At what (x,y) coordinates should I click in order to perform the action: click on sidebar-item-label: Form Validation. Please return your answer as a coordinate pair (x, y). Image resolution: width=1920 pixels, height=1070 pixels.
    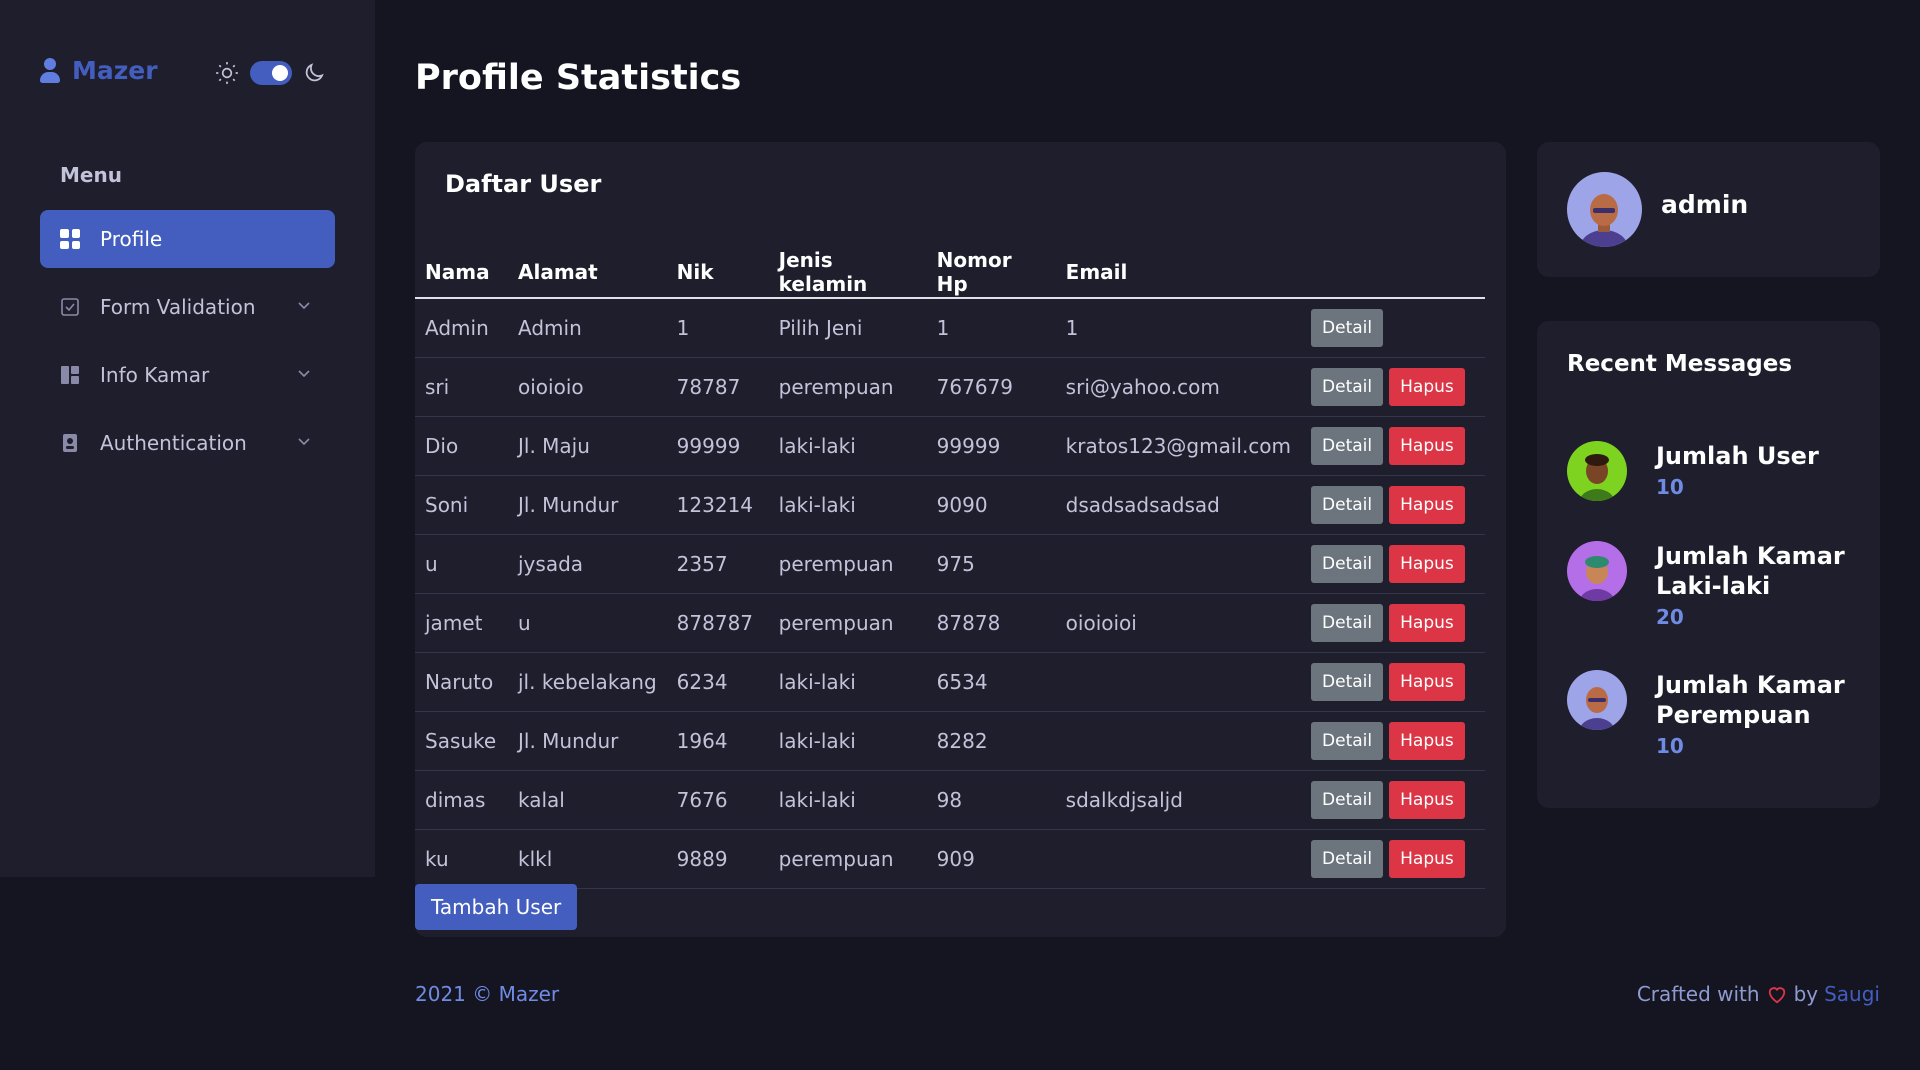
    Looking at the image, I should click on (178, 307).